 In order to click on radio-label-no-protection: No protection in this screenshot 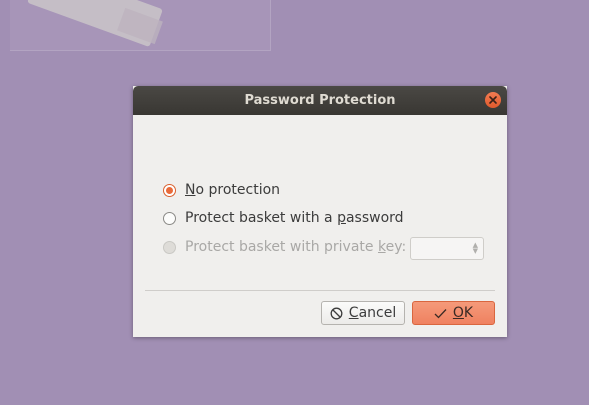, I will do `click(233, 190)`.